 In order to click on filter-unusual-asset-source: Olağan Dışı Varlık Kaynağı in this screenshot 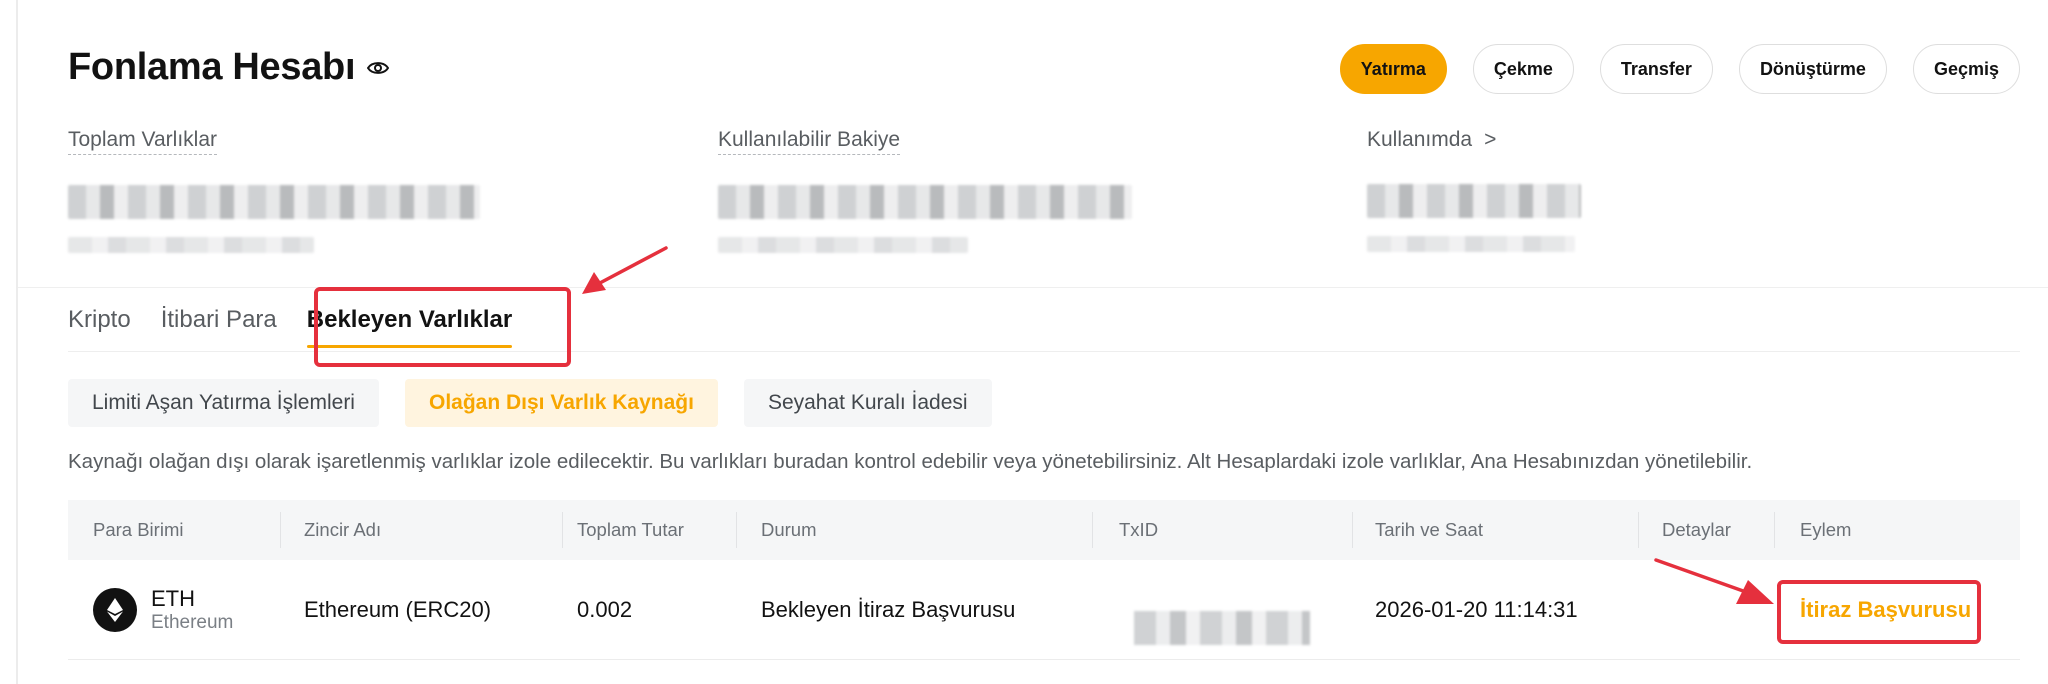, I will do `click(561, 403)`.